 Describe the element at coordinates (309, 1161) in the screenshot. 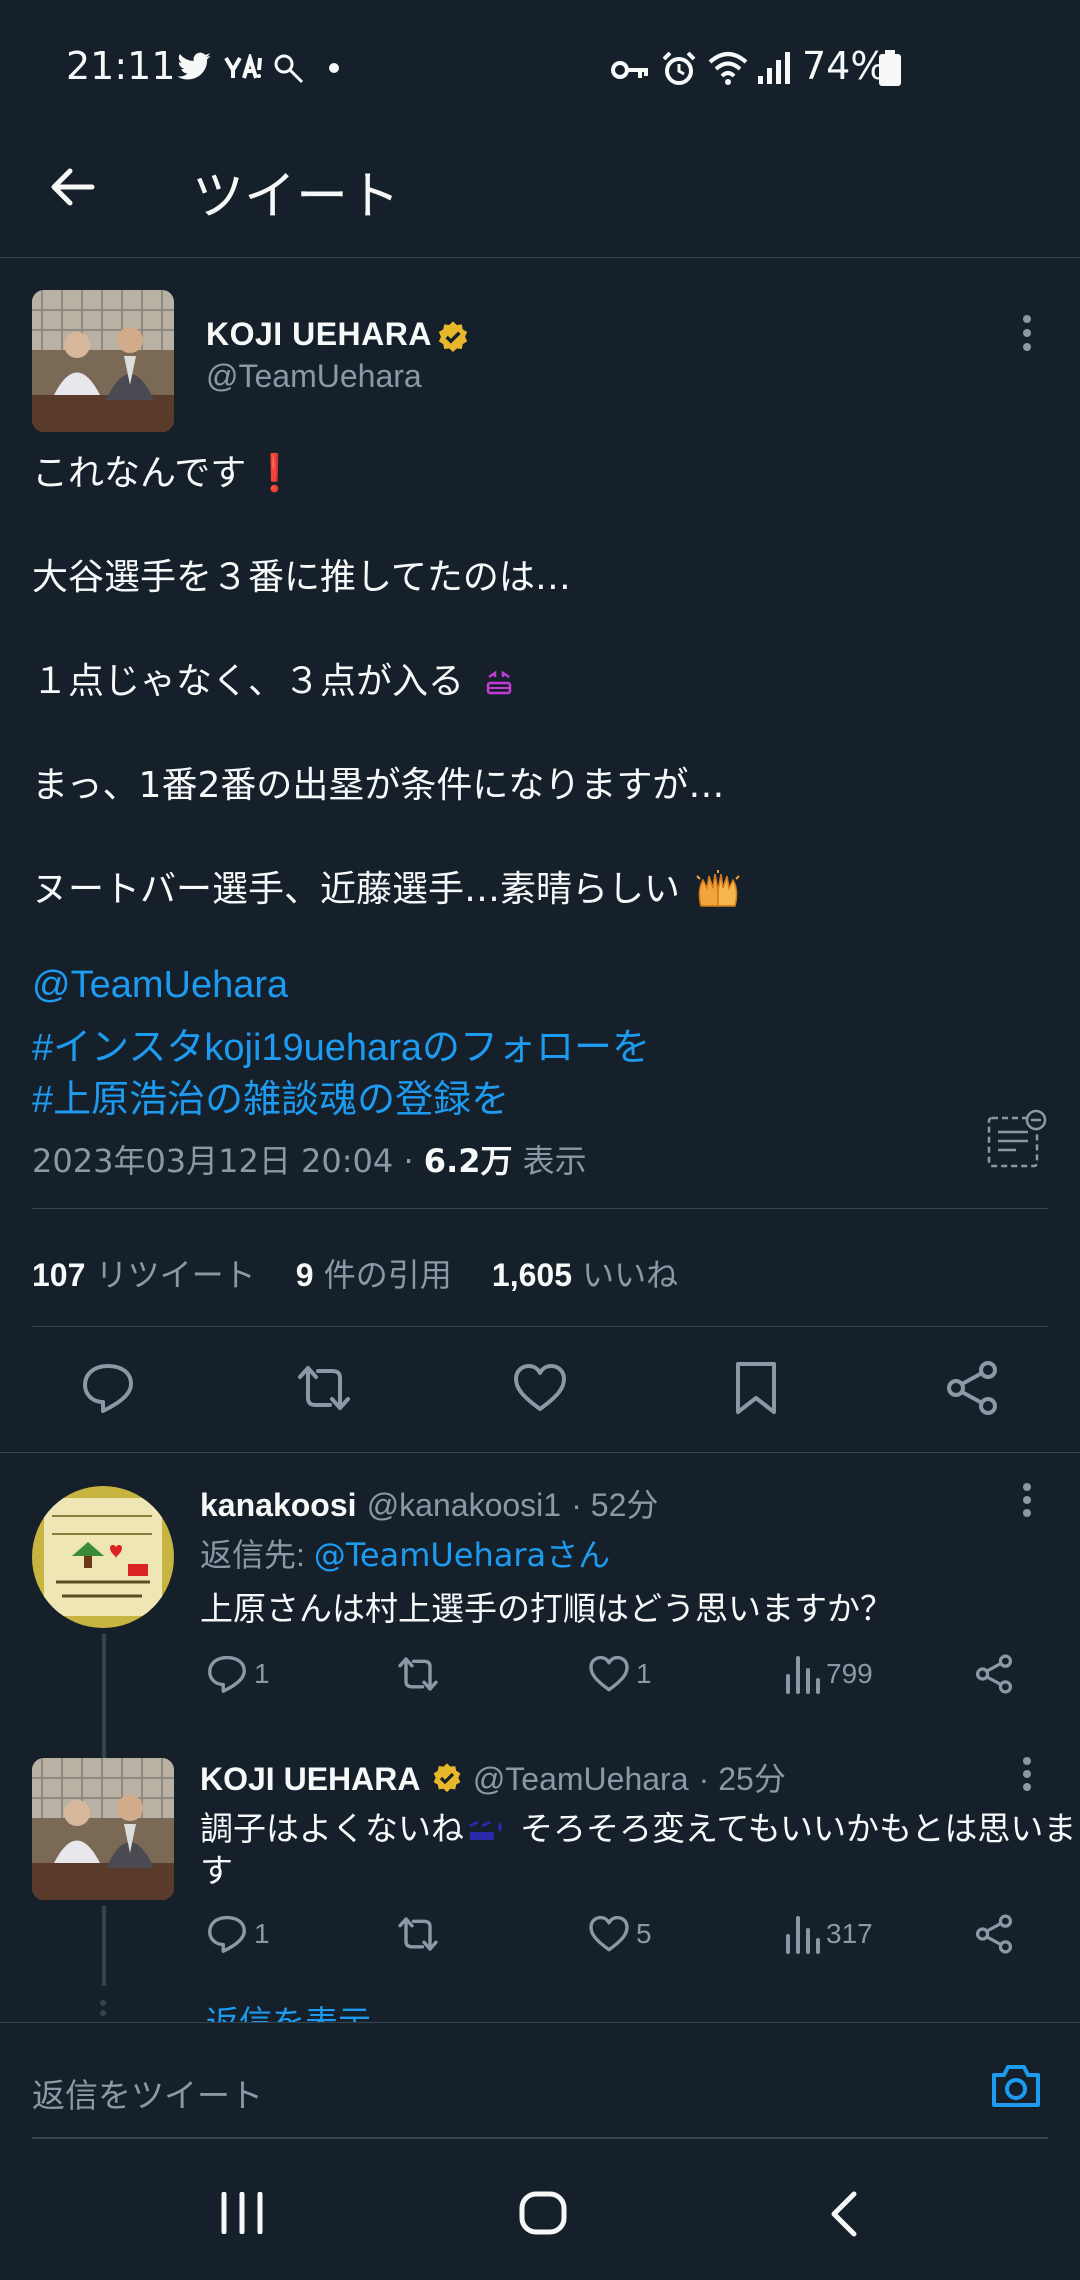

I see `tweet-timestamp: 2023年03月12日 20:04 · 6.2万 表示` at that location.